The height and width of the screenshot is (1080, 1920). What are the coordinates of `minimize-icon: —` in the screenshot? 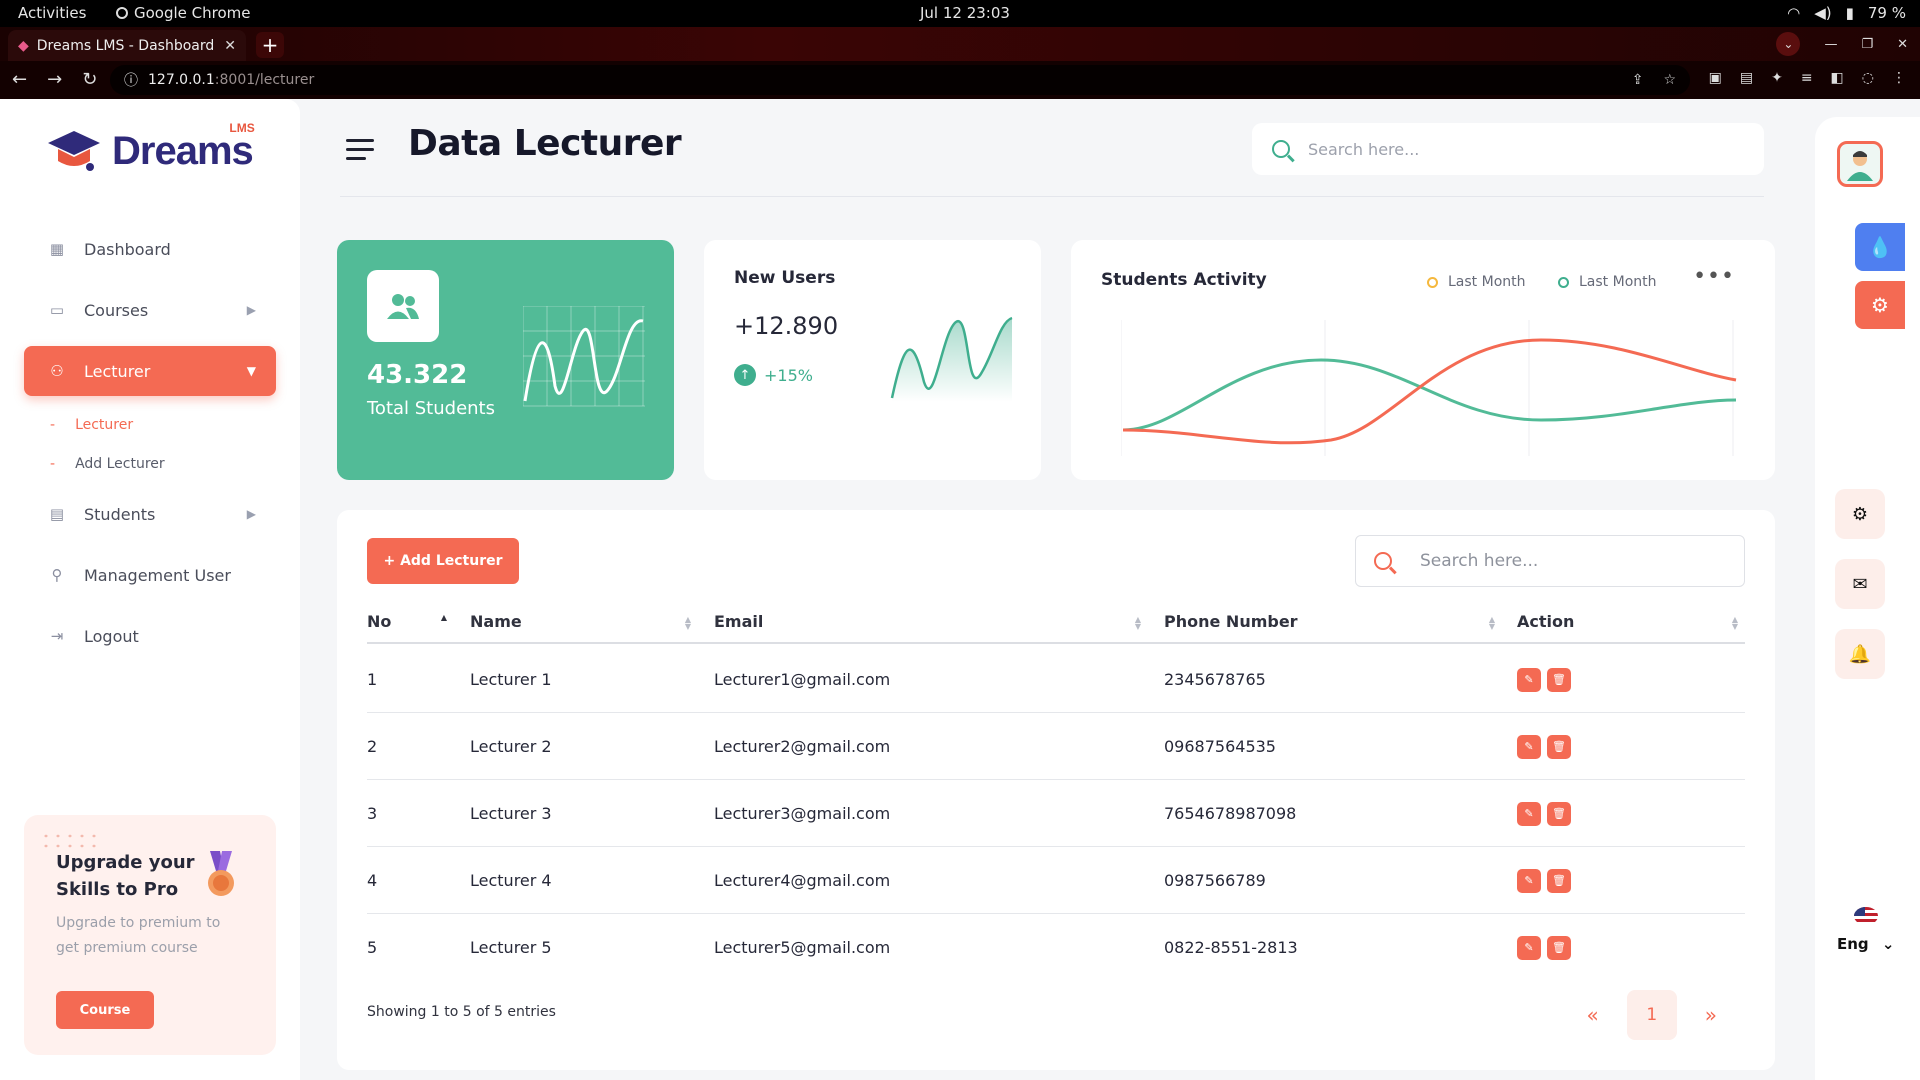 It's located at (1830, 44).